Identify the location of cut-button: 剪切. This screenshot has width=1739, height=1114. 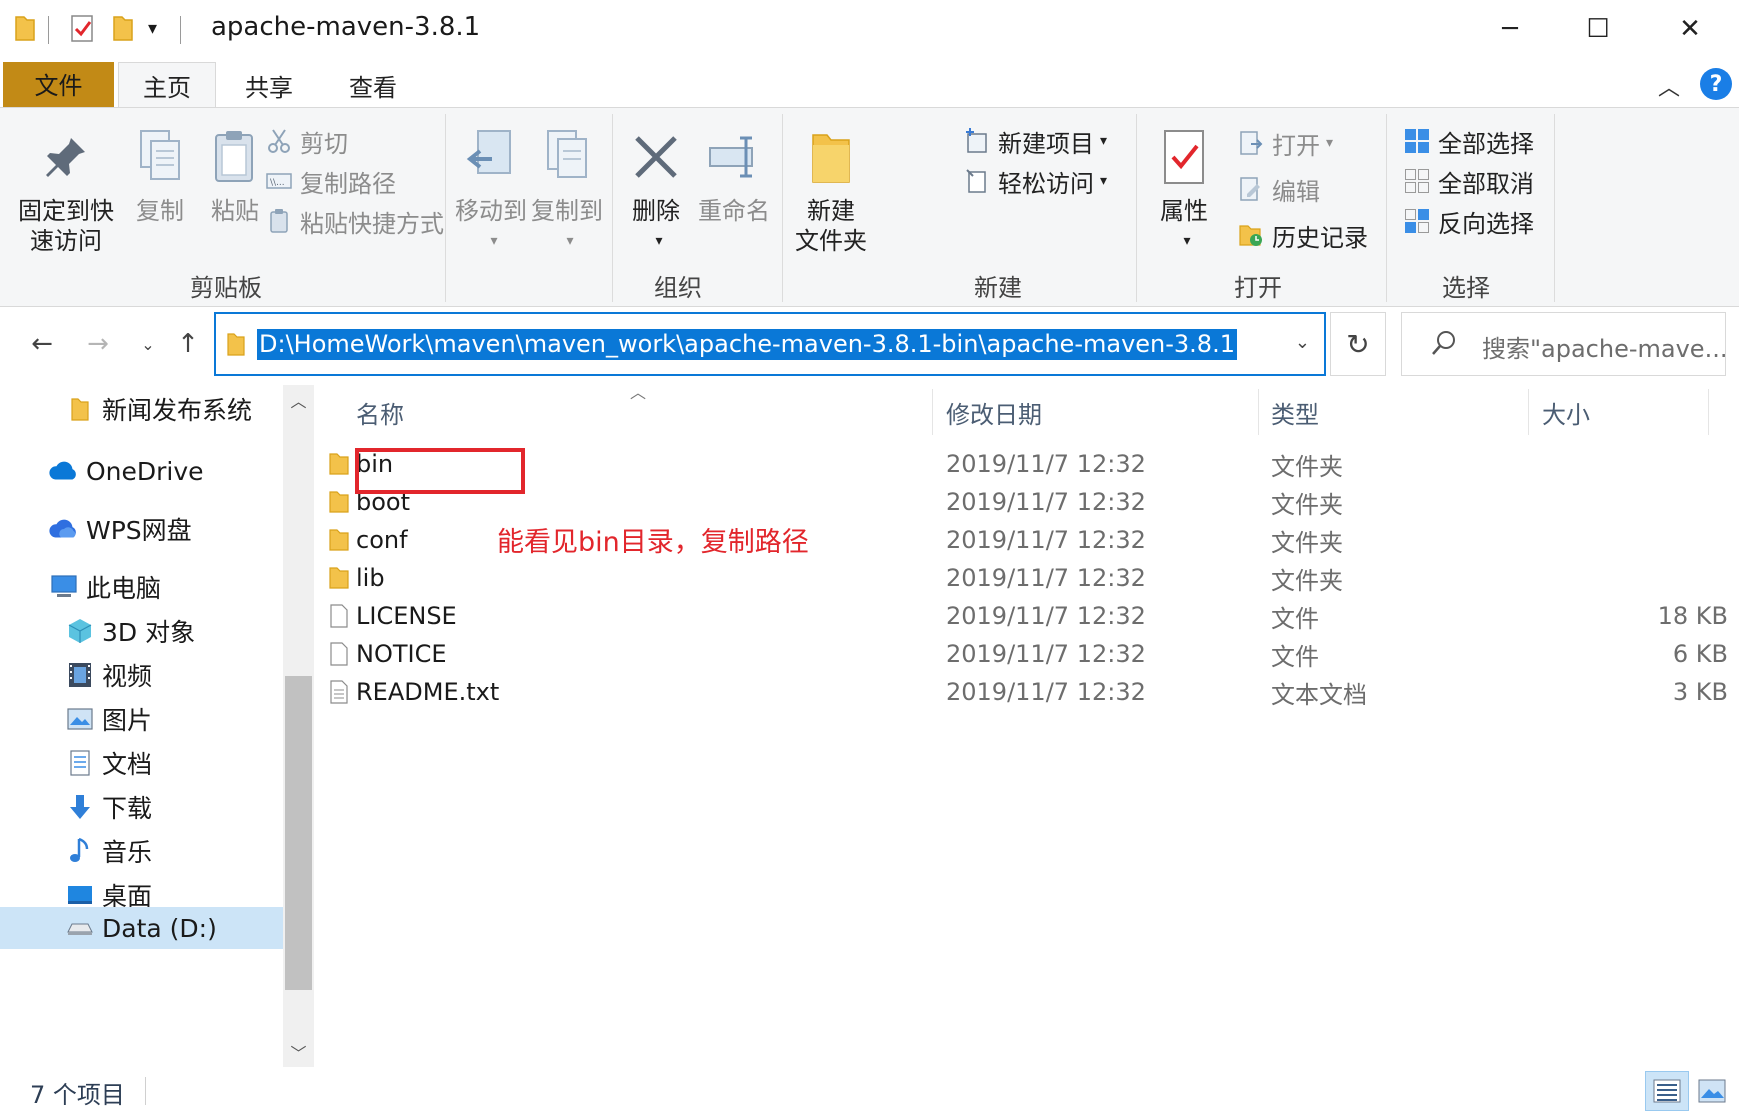
(307, 141).